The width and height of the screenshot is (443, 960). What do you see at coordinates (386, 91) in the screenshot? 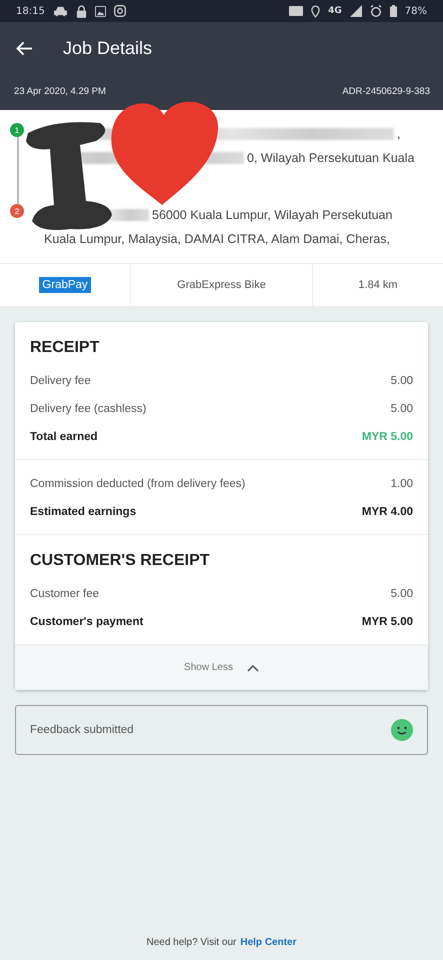
I see `job-id: ADR-2450629-9-383` at bounding box center [386, 91].